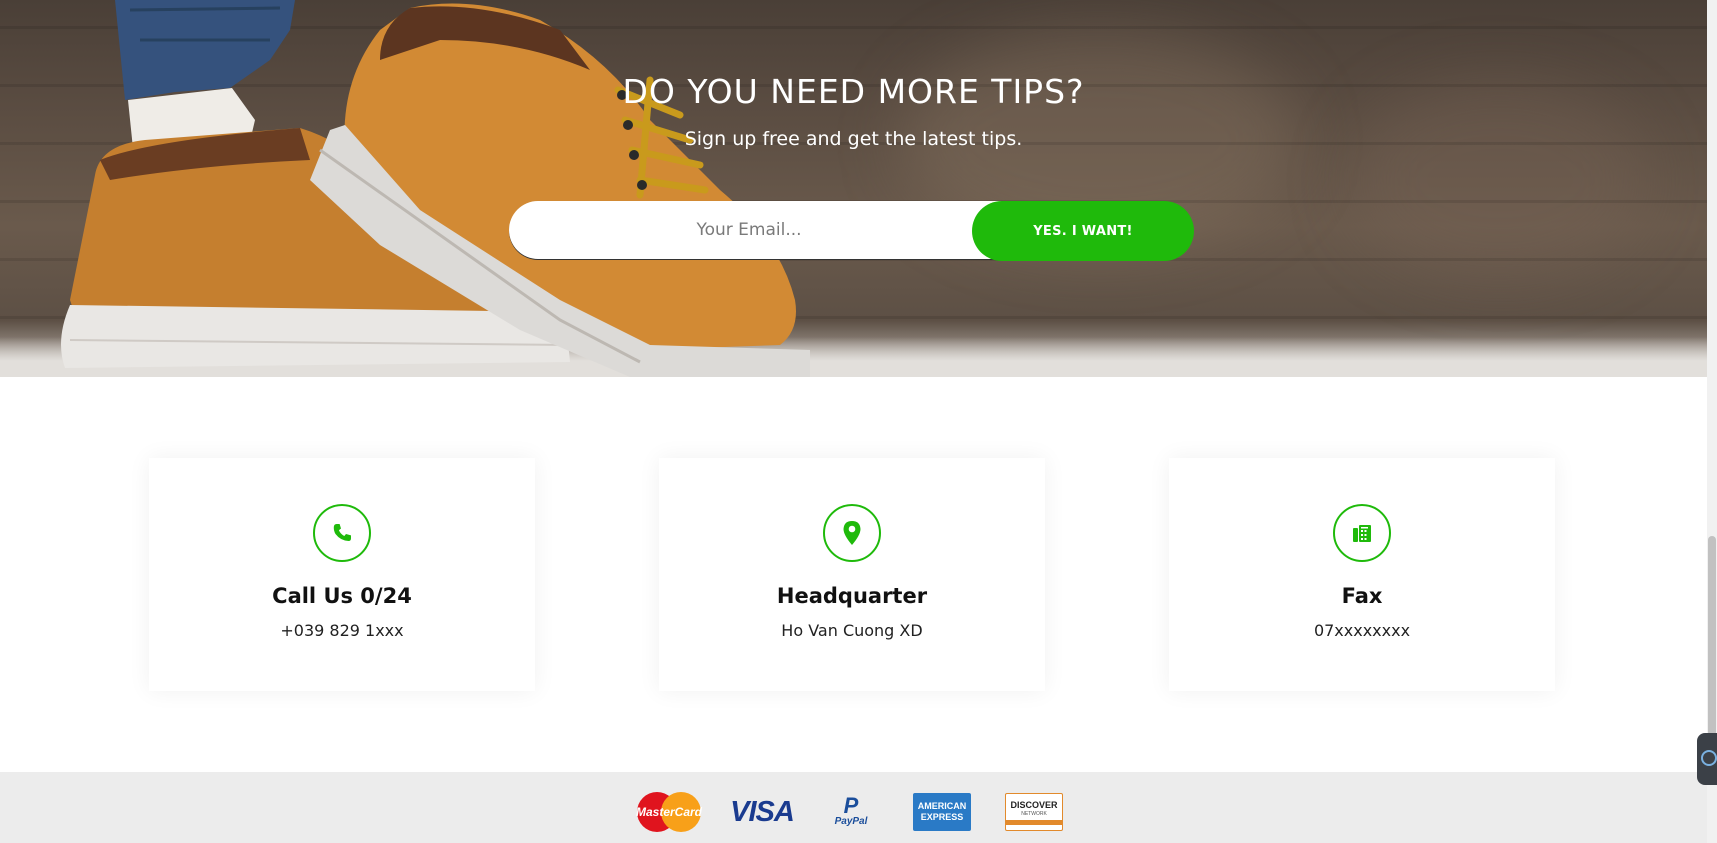 The image size is (1717, 843). I want to click on visa-text: VISA, so click(762, 811).